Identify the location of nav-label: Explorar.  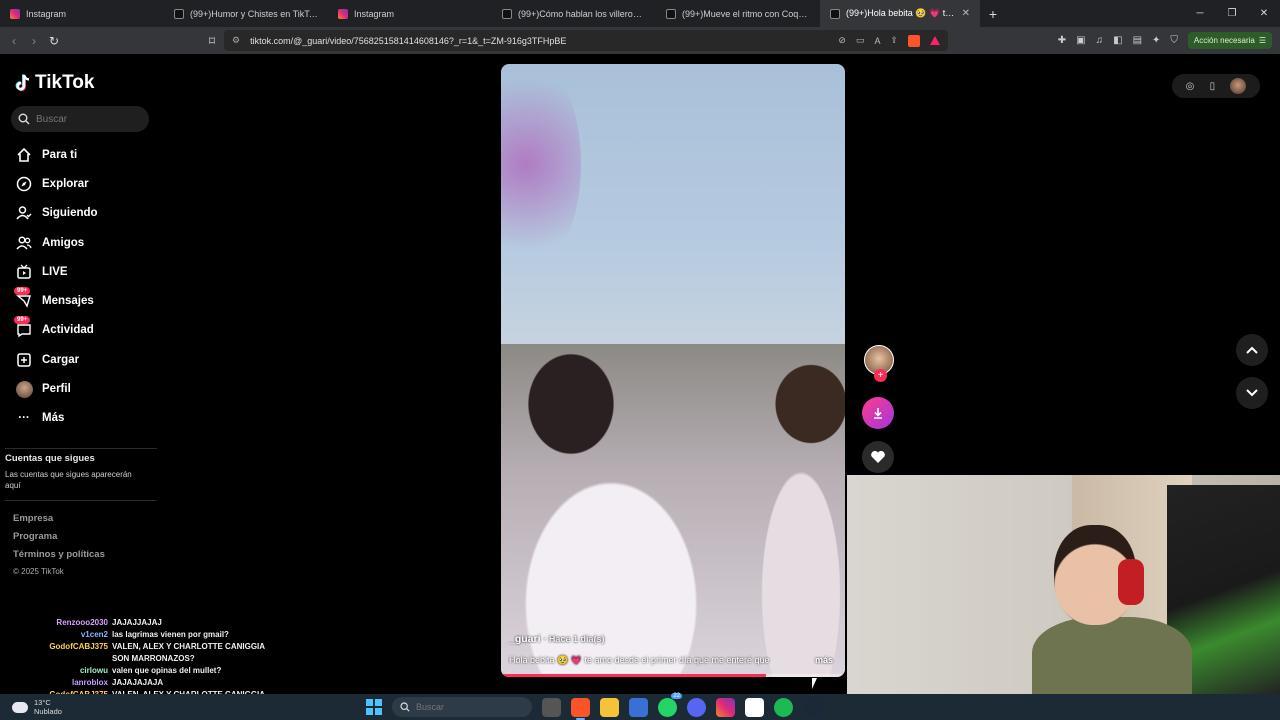
(65, 183).